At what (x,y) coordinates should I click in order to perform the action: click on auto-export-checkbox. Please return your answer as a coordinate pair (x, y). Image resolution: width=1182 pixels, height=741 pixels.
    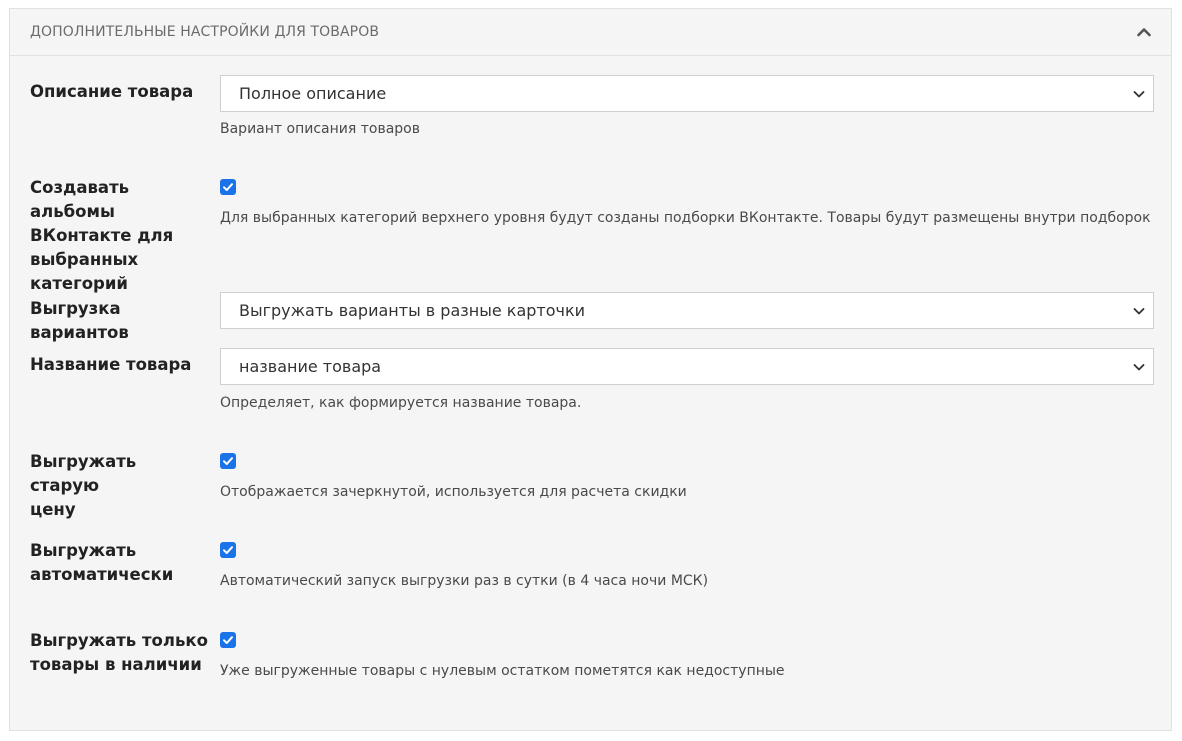
    Looking at the image, I should click on (228, 550).